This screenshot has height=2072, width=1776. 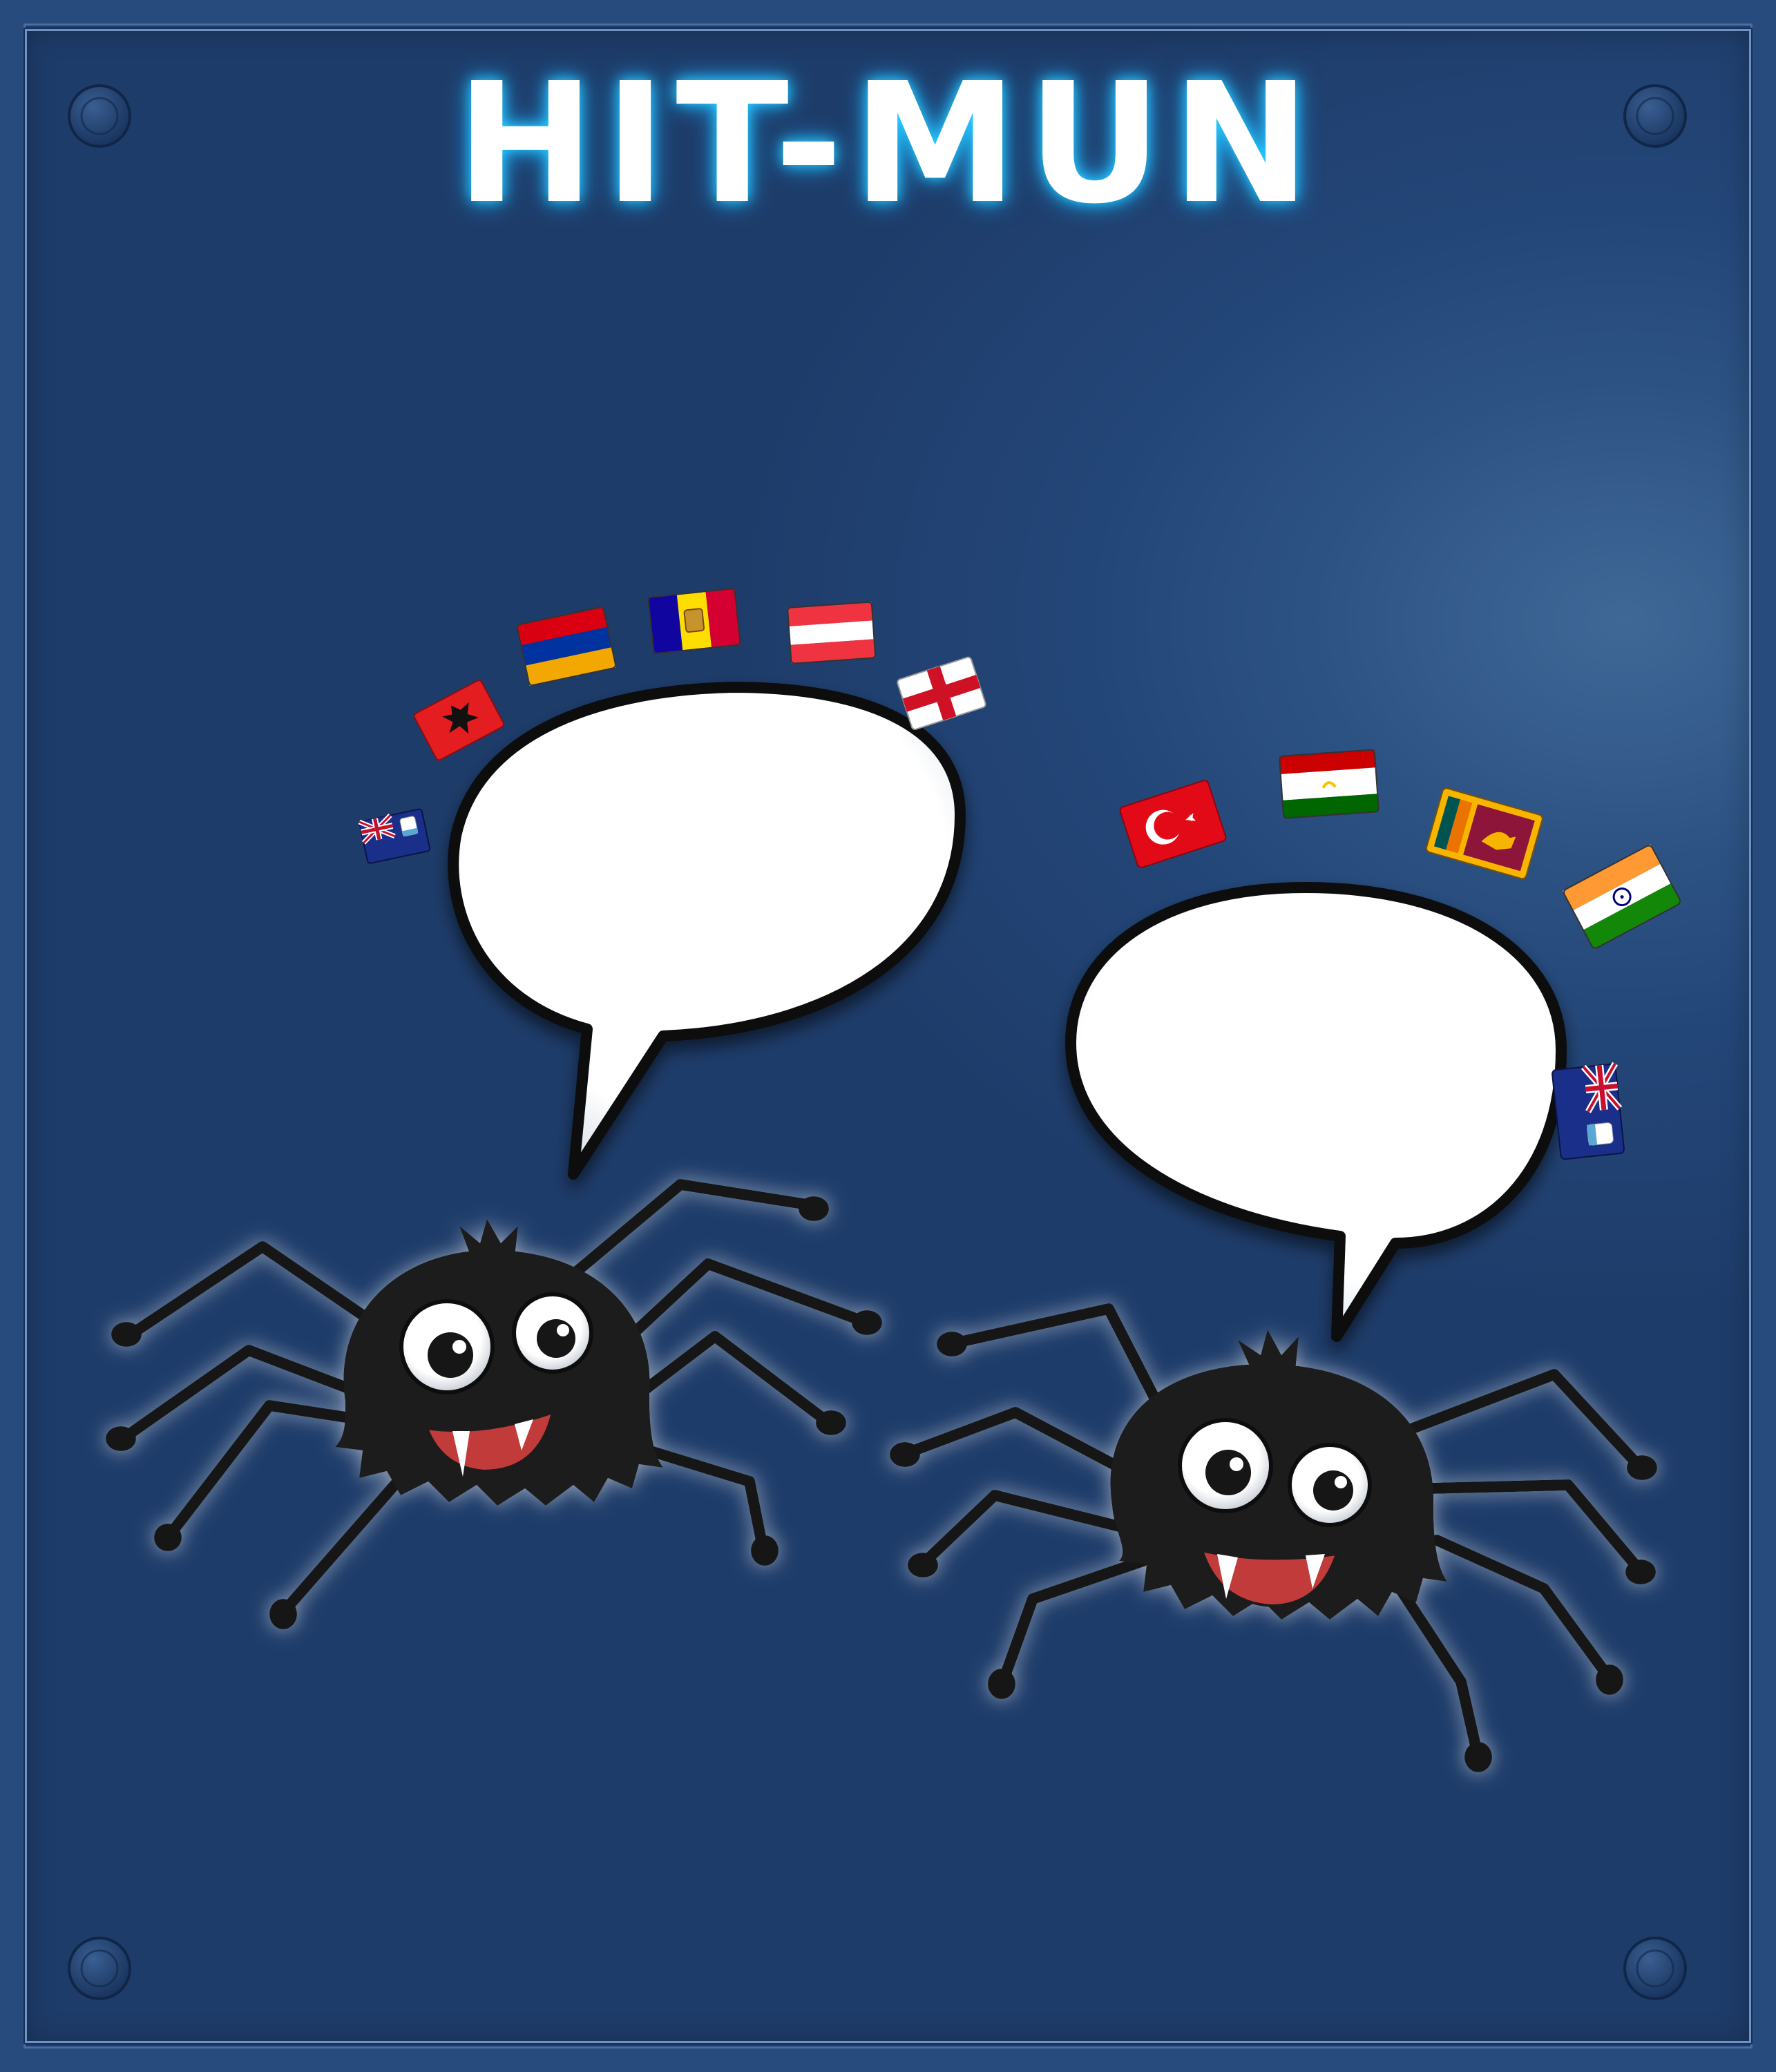 I want to click on tajikistan-flag-icon, so click(x=1329, y=784).